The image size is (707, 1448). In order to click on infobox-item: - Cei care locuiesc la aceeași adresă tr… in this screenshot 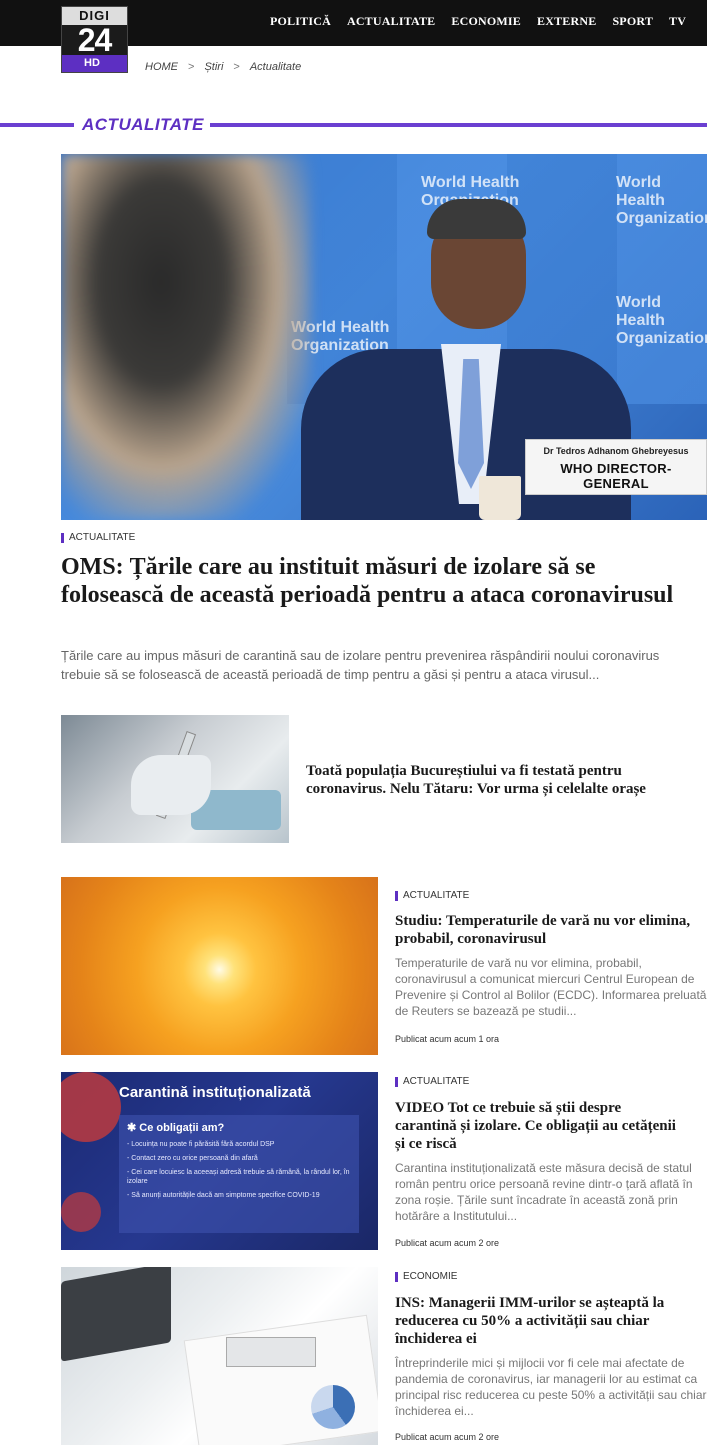, I will do `click(238, 1177)`.